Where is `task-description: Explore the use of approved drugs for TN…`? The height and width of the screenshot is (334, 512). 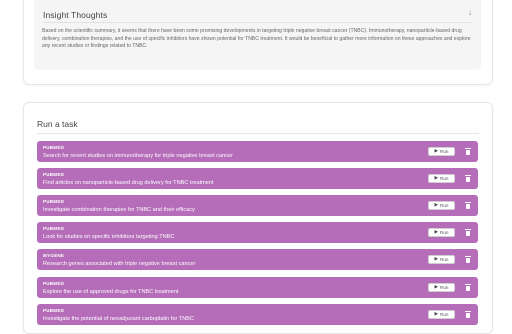
task-description: Explore the use of approved drugs for TN… is located at coordinates (111, 292).